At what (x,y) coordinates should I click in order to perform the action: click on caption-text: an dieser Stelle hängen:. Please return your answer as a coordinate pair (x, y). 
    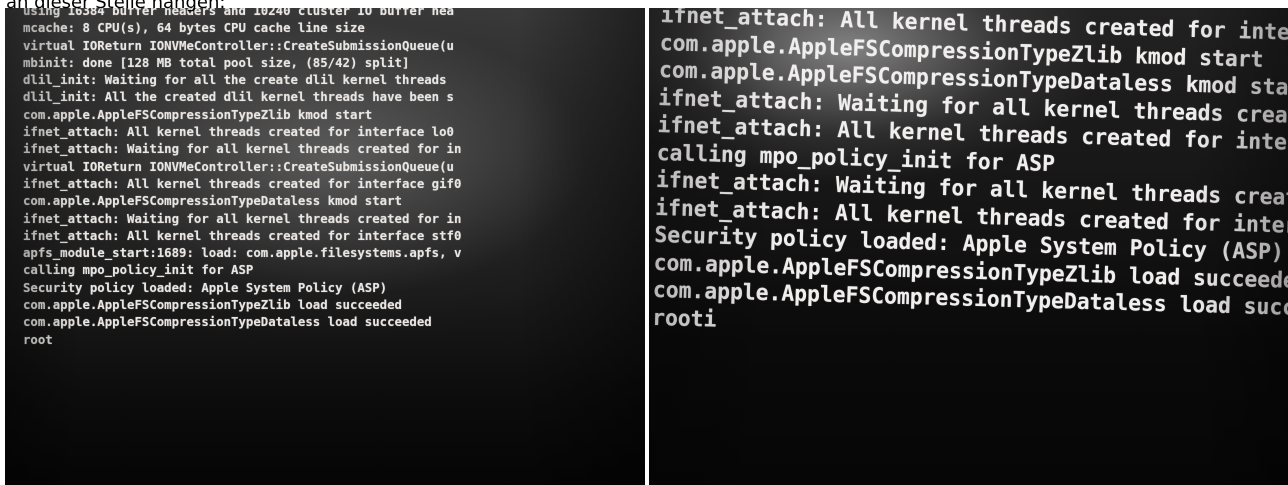
    Looking at the image, I should click on (116, 6).